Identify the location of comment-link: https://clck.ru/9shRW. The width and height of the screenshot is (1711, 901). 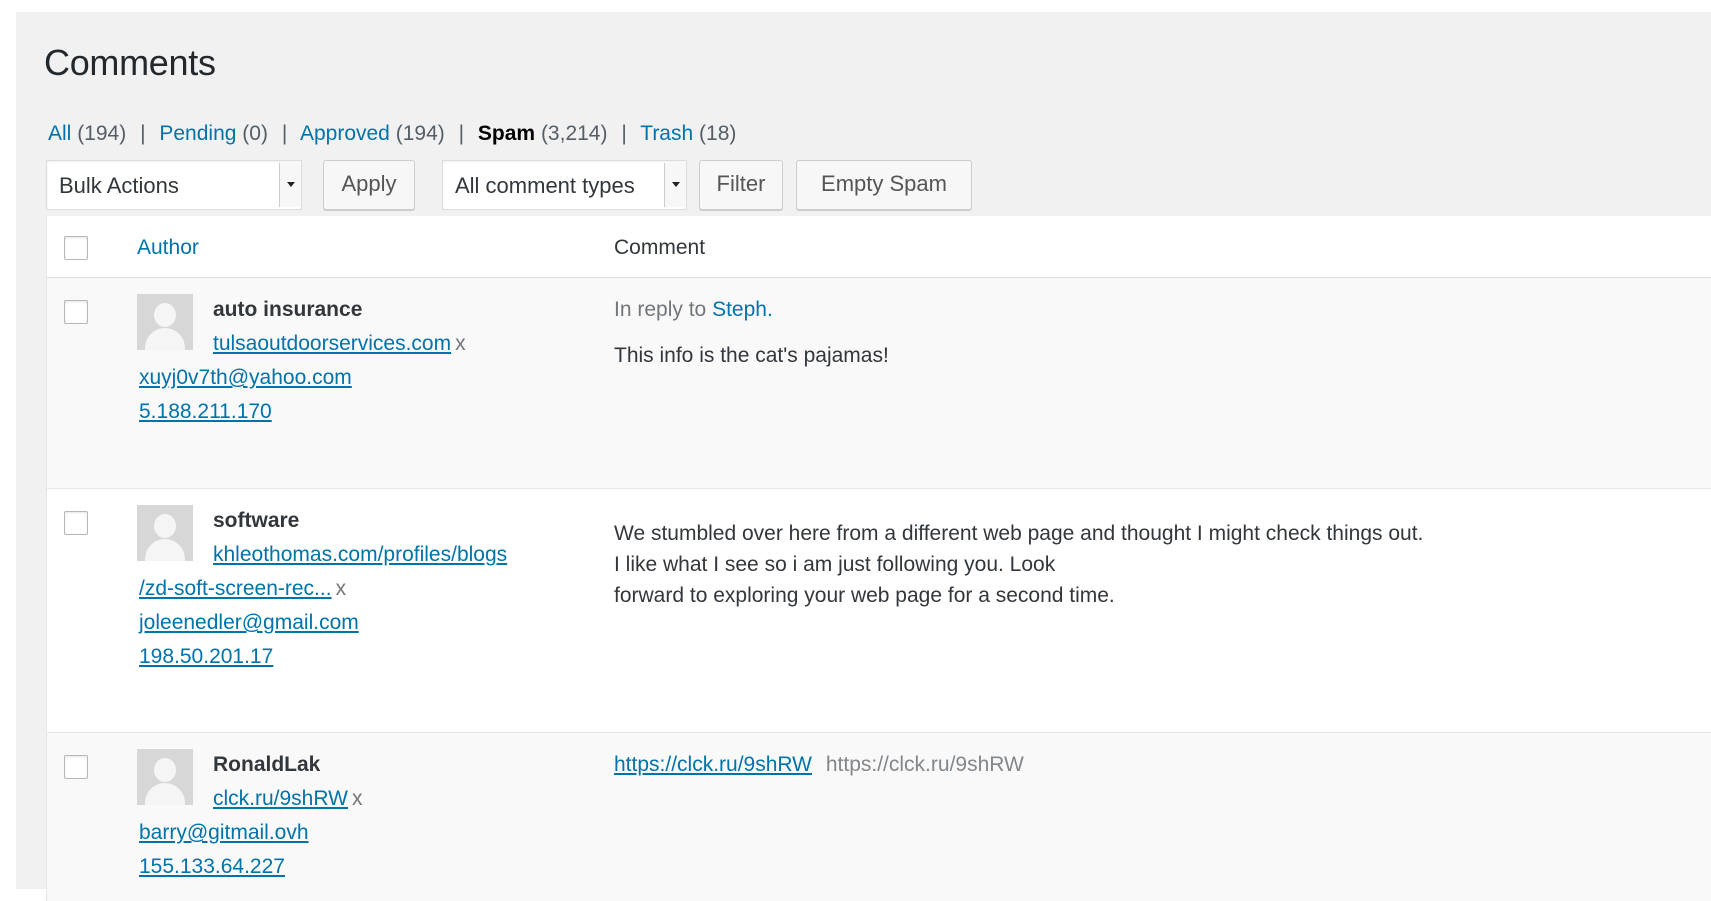
(713, 764).